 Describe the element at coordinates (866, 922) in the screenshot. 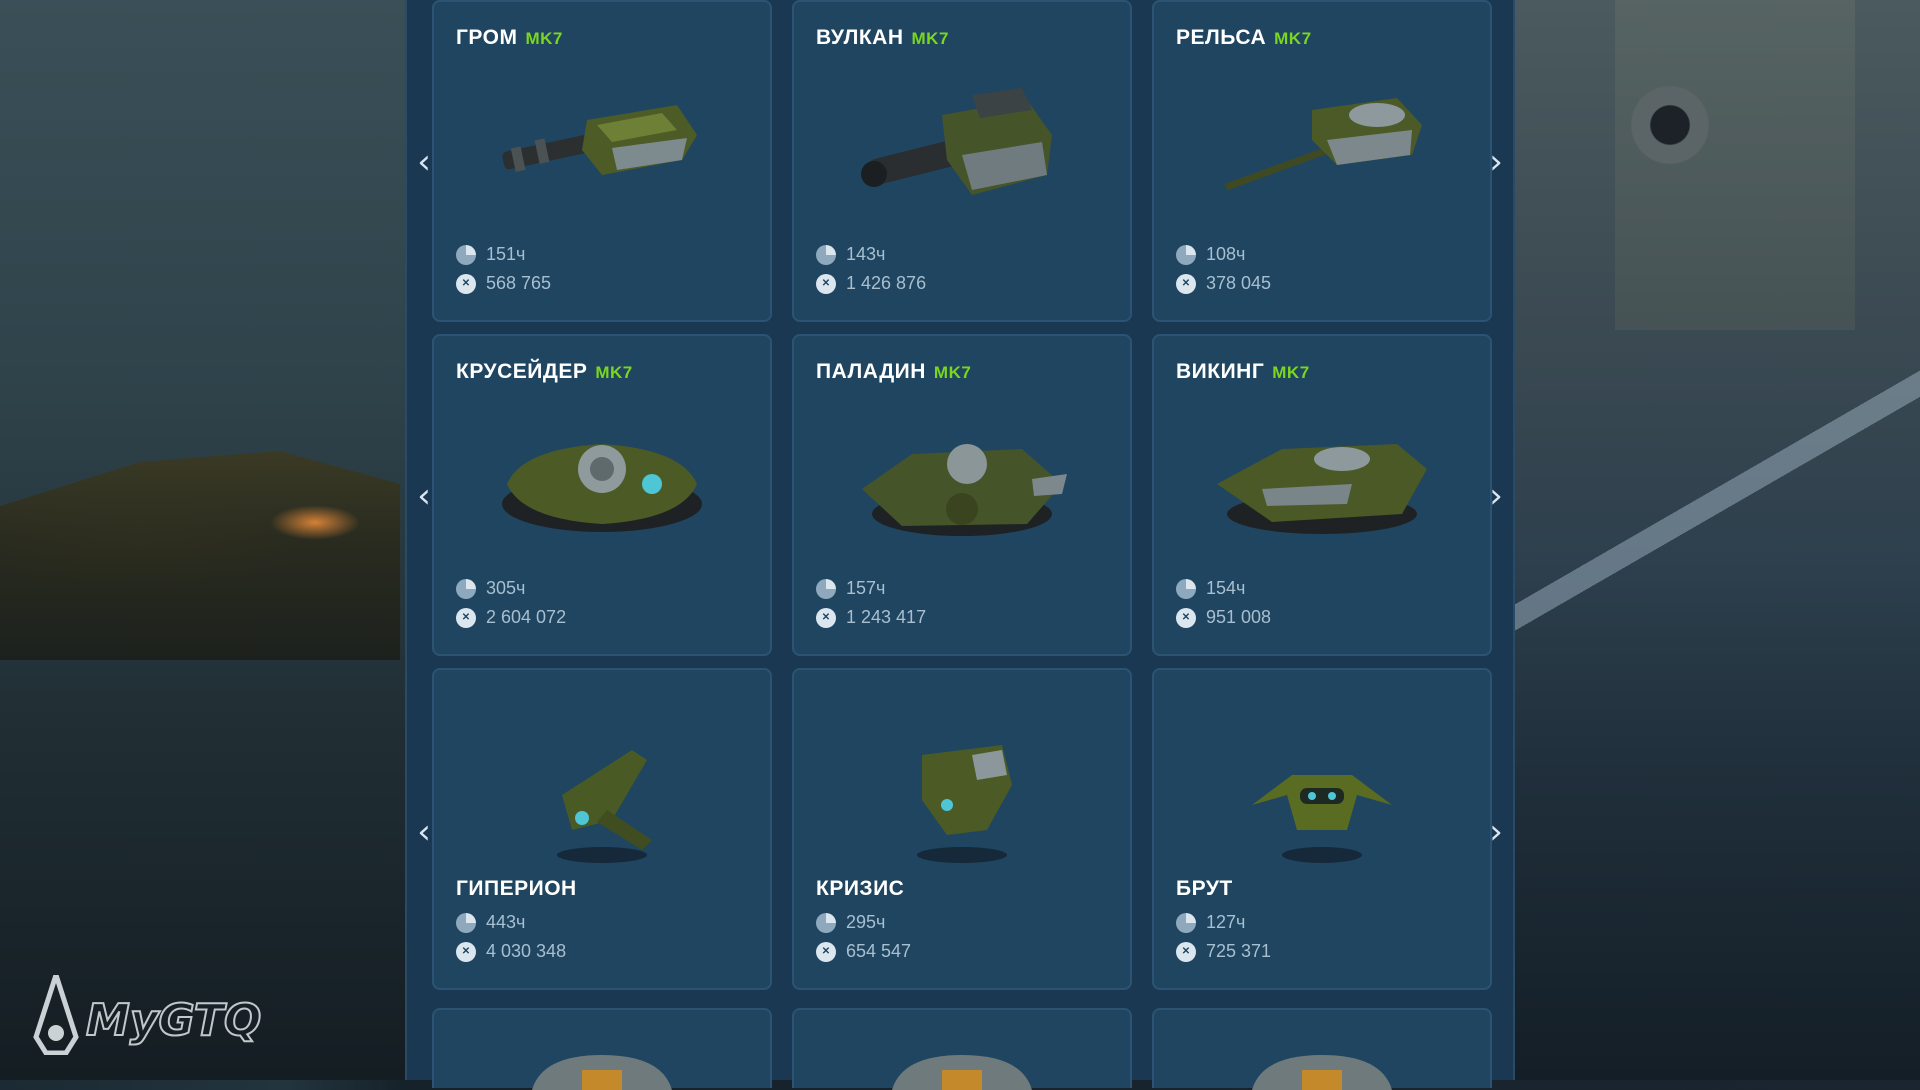

I see `play-time-value: 295ч` at that location.